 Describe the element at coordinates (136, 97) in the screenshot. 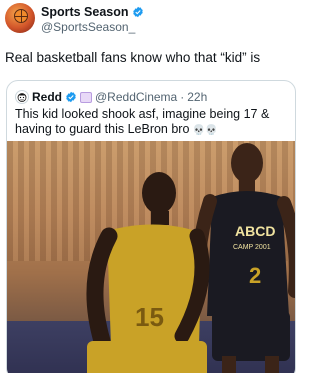

I see `quoted-handle: @ReddCinema` at that location.